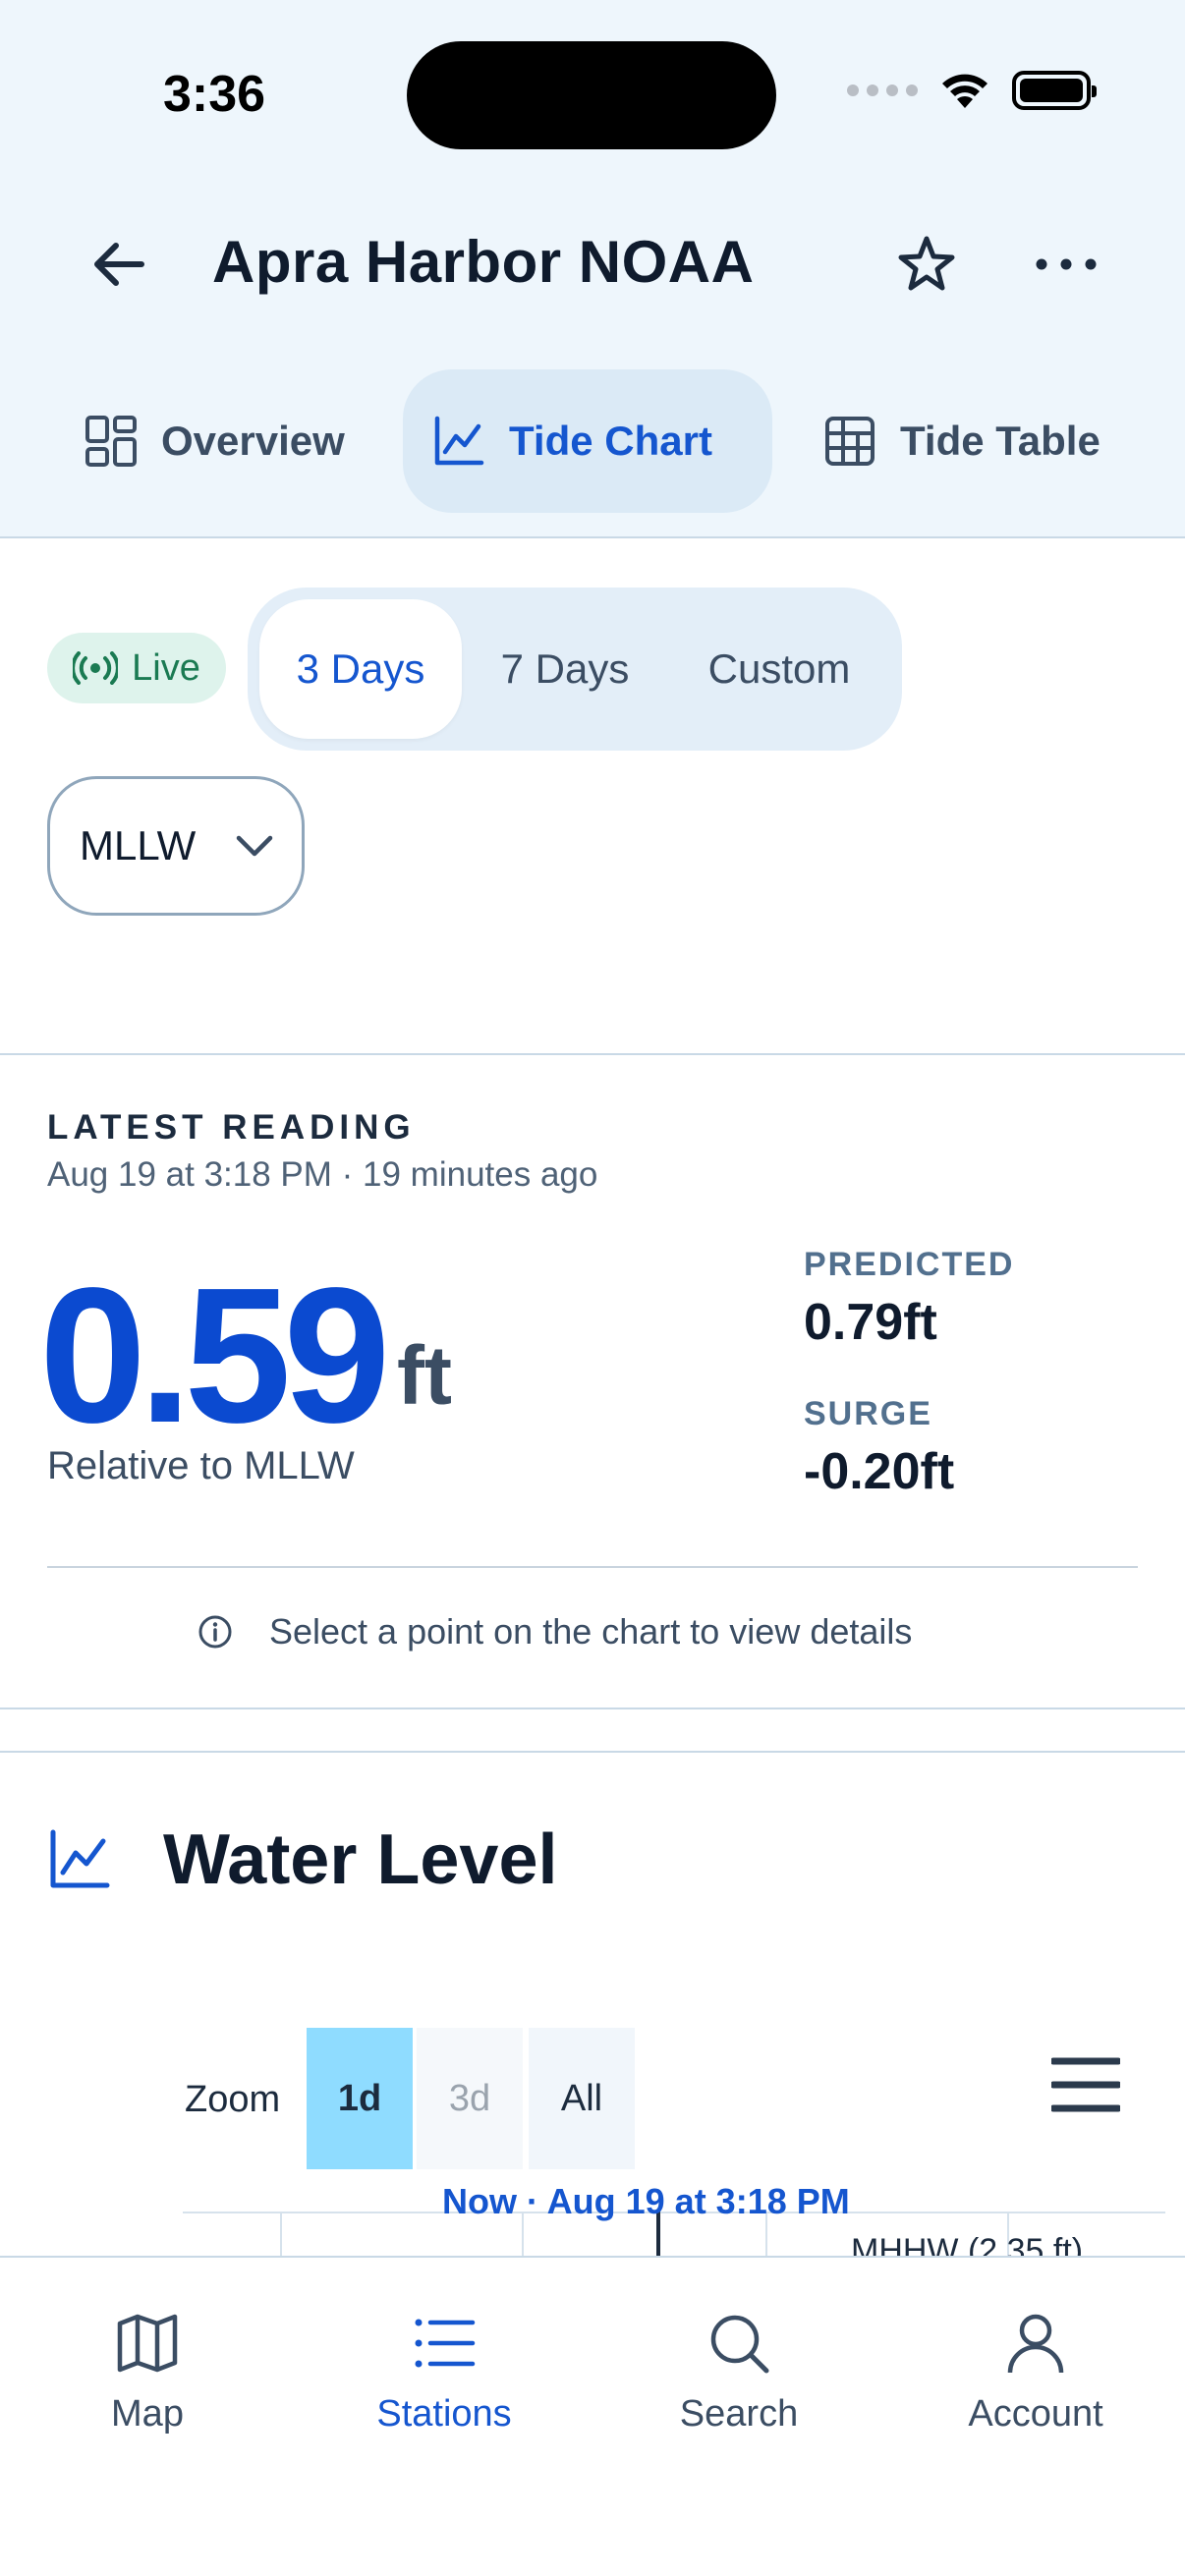  I want to click on range-7-days: 7 Days, so click(565, 669).